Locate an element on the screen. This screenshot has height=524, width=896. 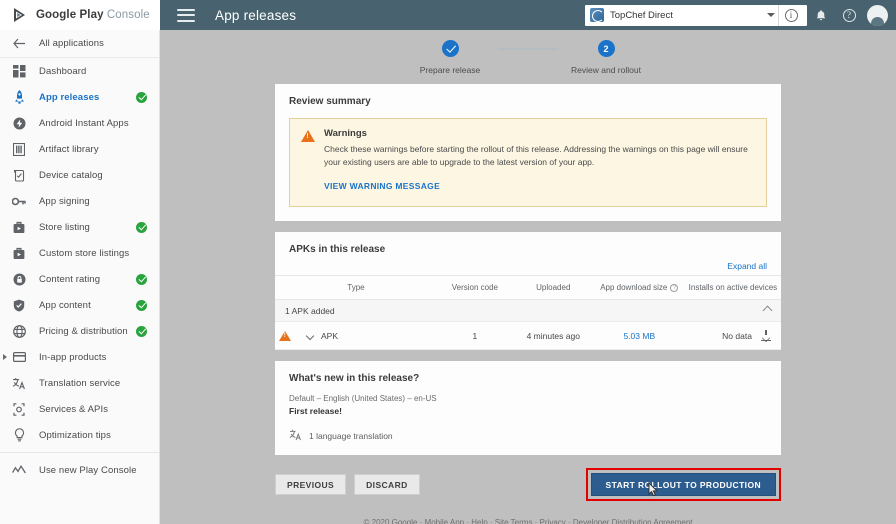
sidebar-item-translation-service: Translation service is located at coordinates (79, 383).